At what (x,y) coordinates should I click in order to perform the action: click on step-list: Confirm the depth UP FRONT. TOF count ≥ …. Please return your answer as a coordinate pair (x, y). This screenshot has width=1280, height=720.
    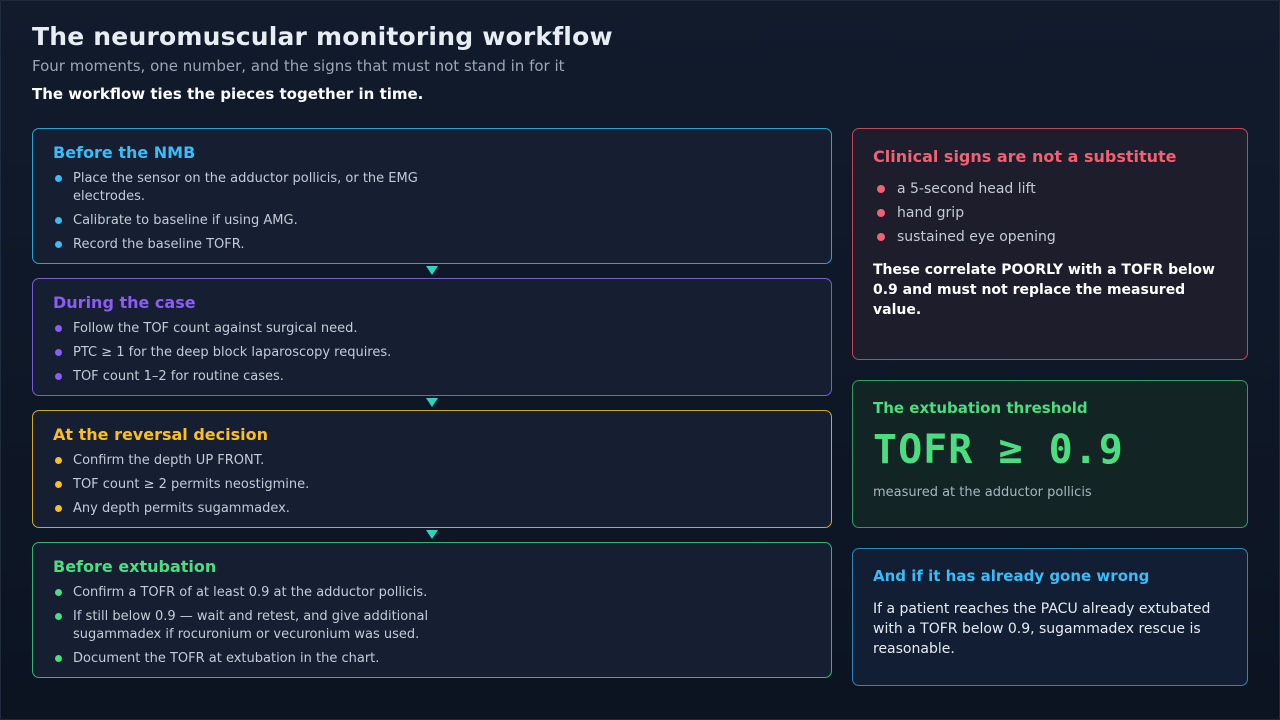
    Looking at the image, I should click on (432, 485).